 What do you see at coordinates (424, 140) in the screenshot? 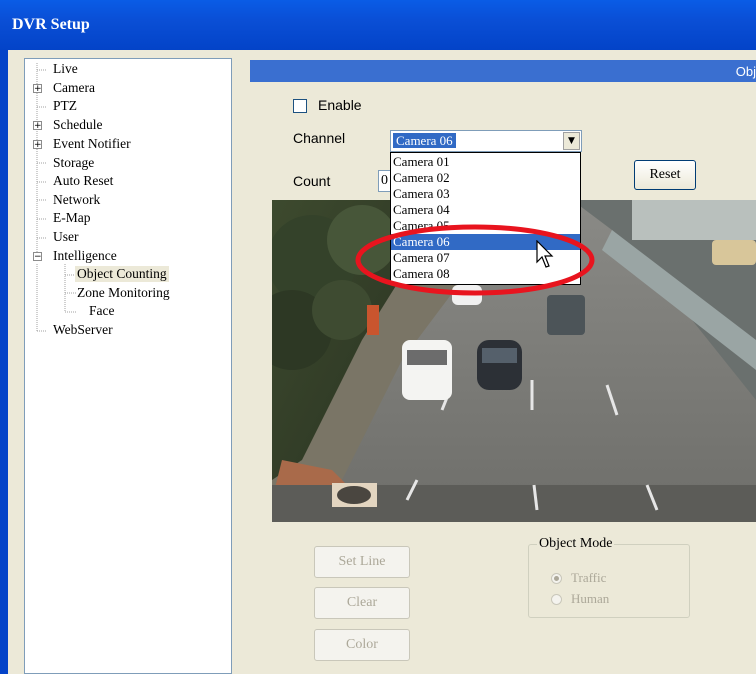
I see `channel-select-value: Camera 06` at bounding box center [424, 140].